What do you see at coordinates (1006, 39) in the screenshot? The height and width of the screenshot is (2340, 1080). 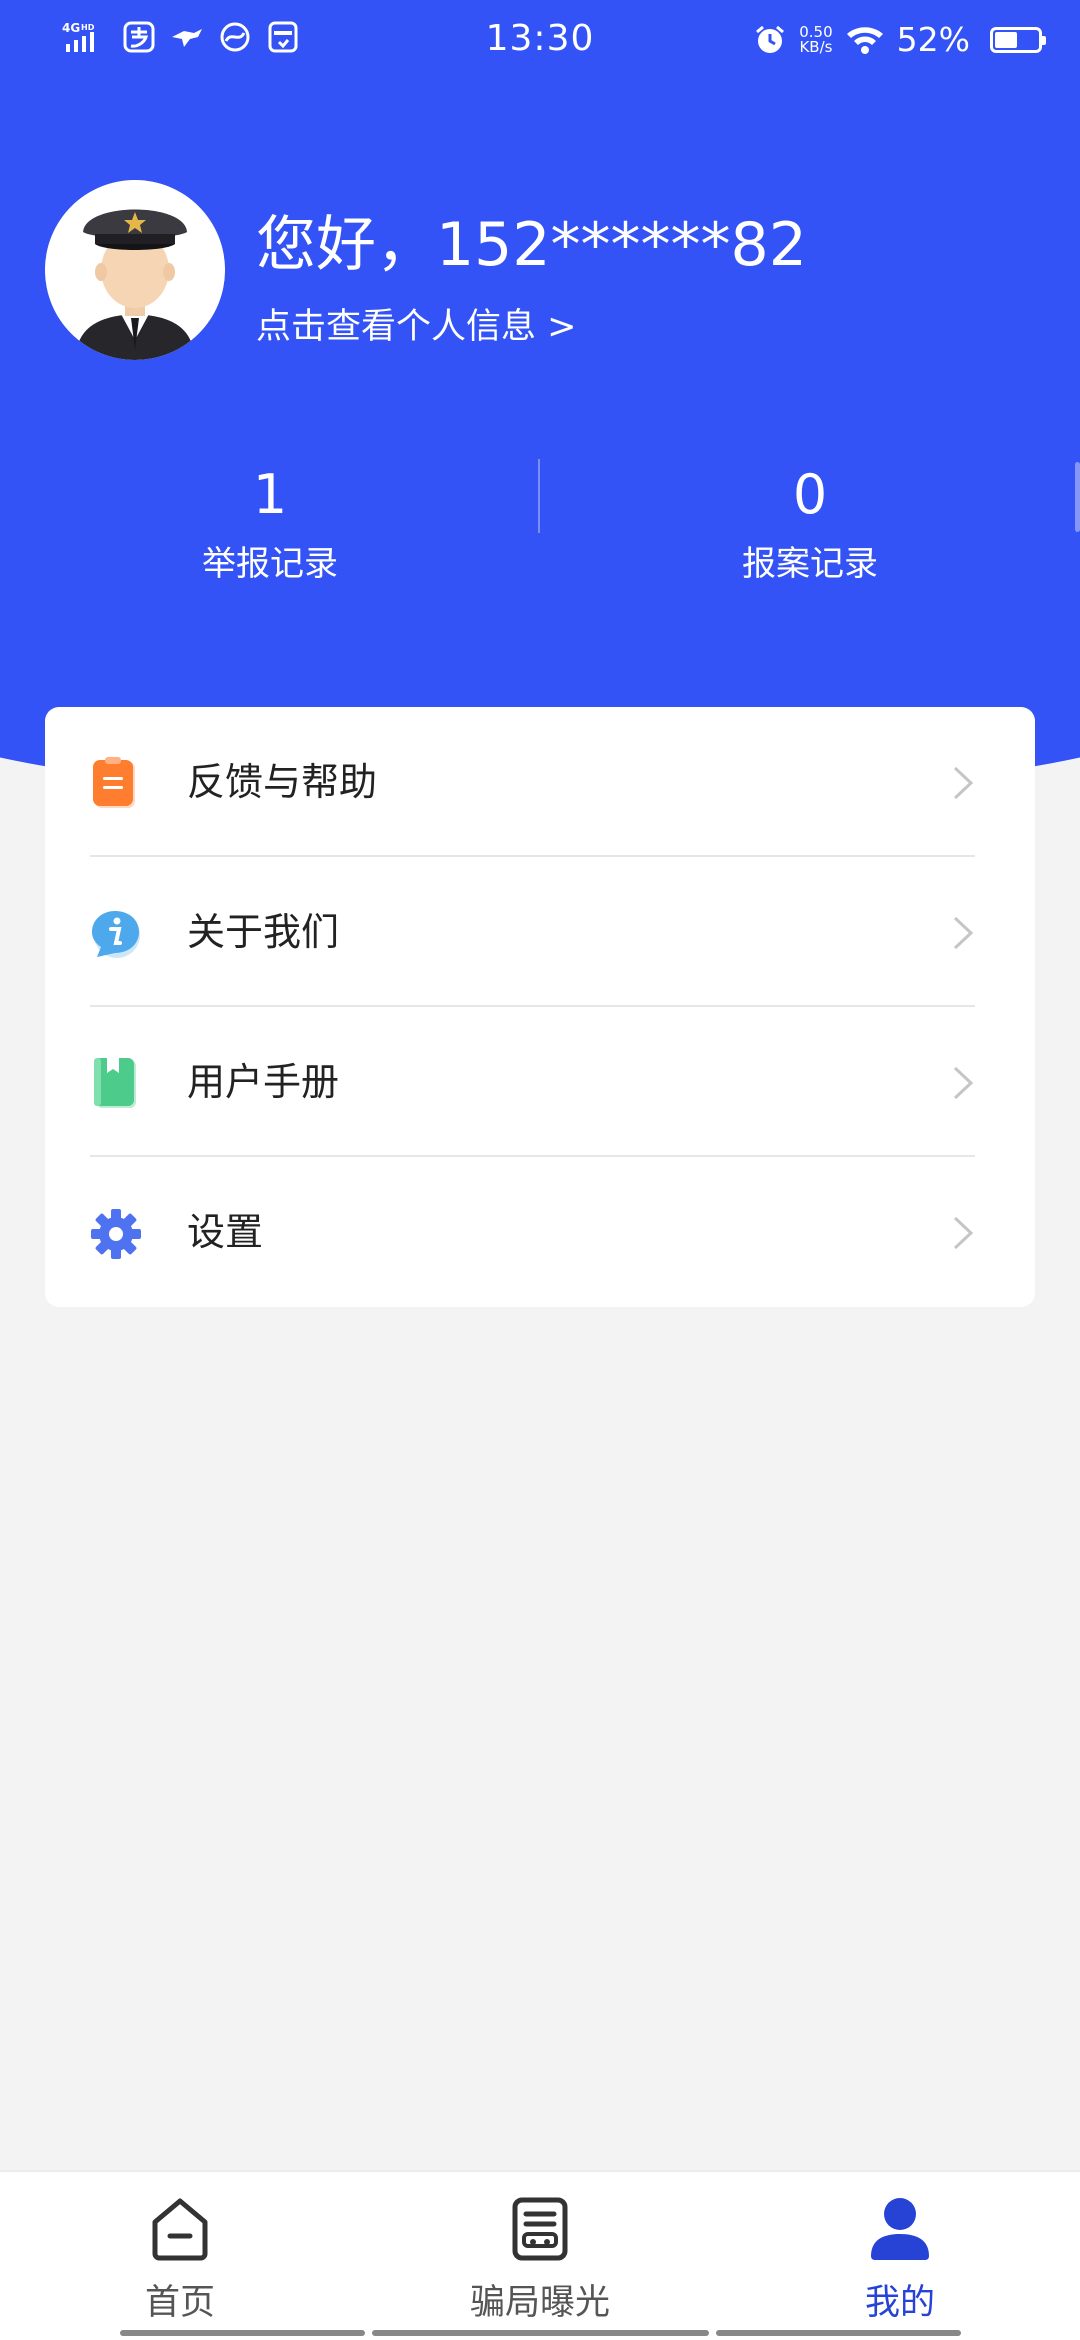 I see `battery-level` at bounding box center [1006, 39].